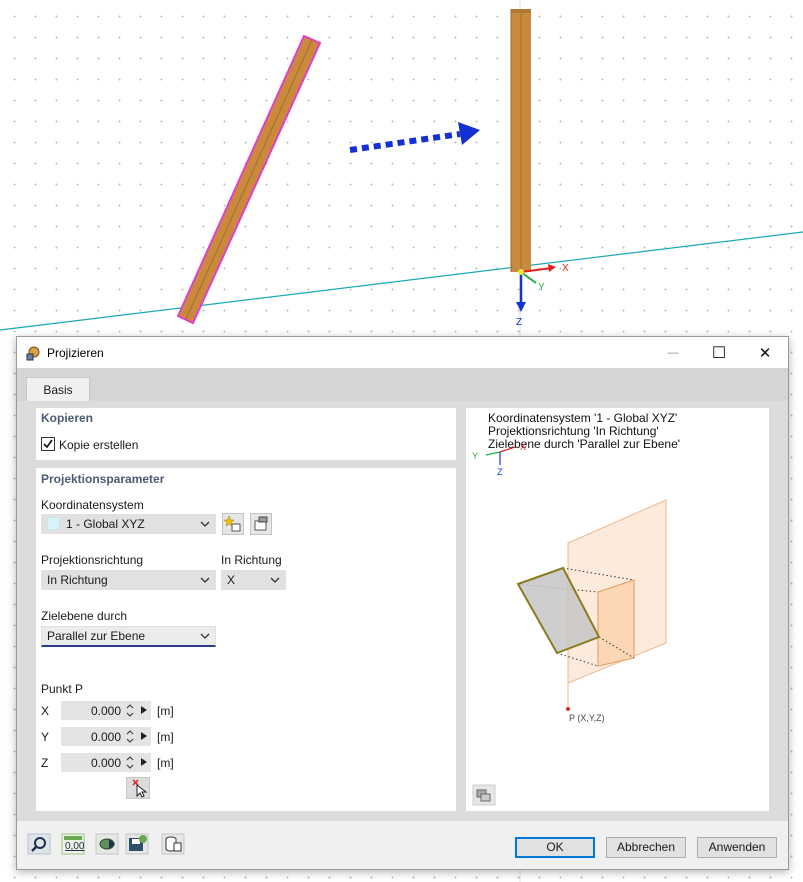  What do you see at coordinates (103, 479) in the screenshot?
I see `projektionsparameter-title: Projektionsparameter` at bounding box center [103, 479].